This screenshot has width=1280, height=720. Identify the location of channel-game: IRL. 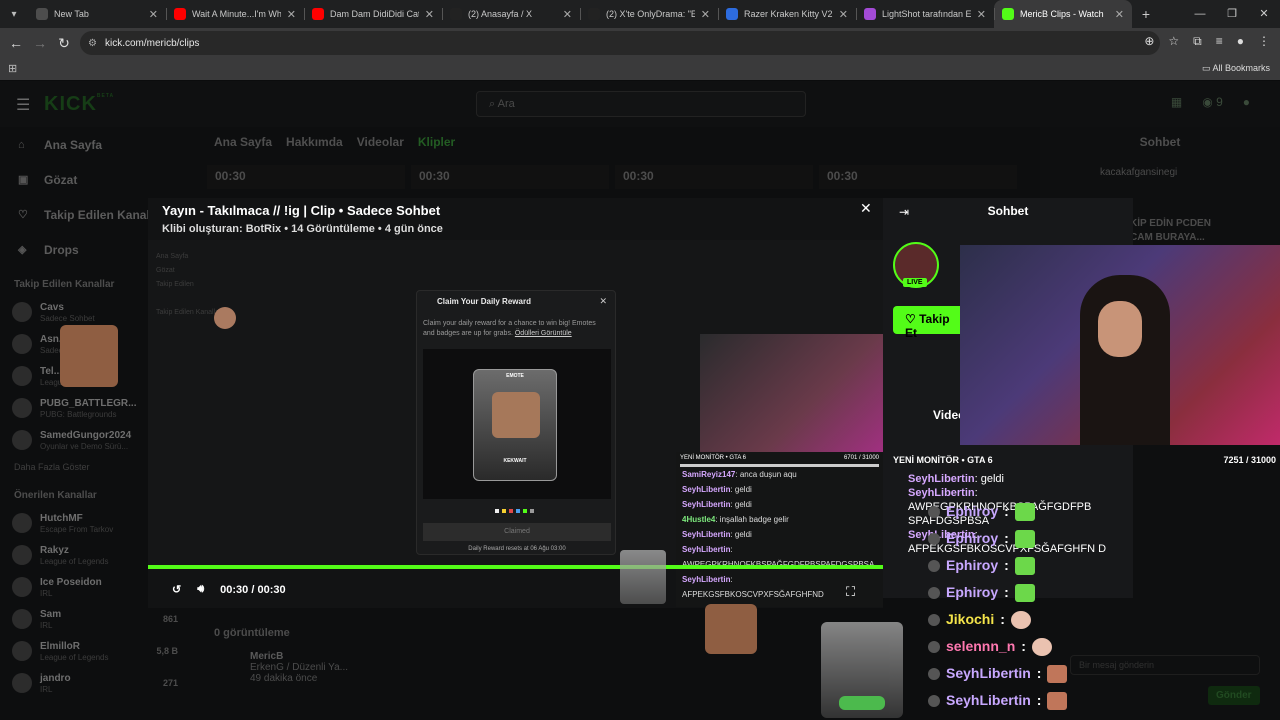
(46, 593).